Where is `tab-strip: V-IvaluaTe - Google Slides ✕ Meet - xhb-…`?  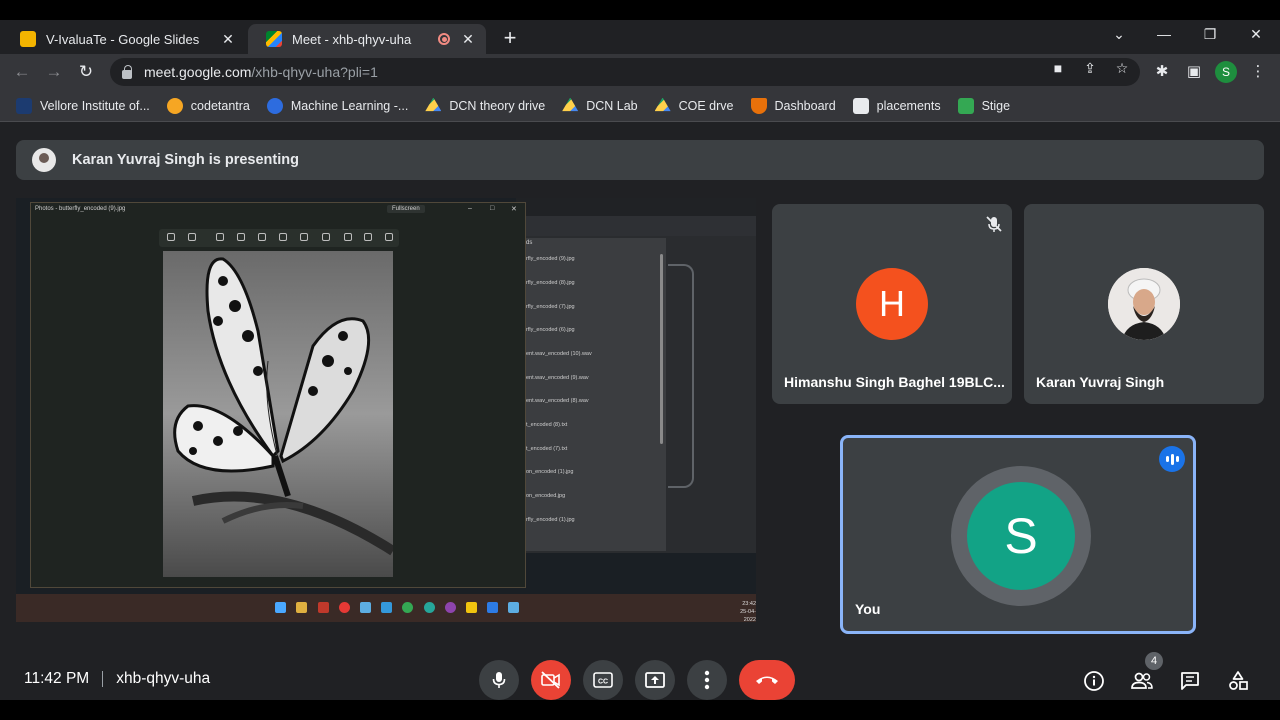
tab-strip: V-IvaluaTe - Google Slides ✕ Meet - xhb-… is located at coordinates (640, 37).